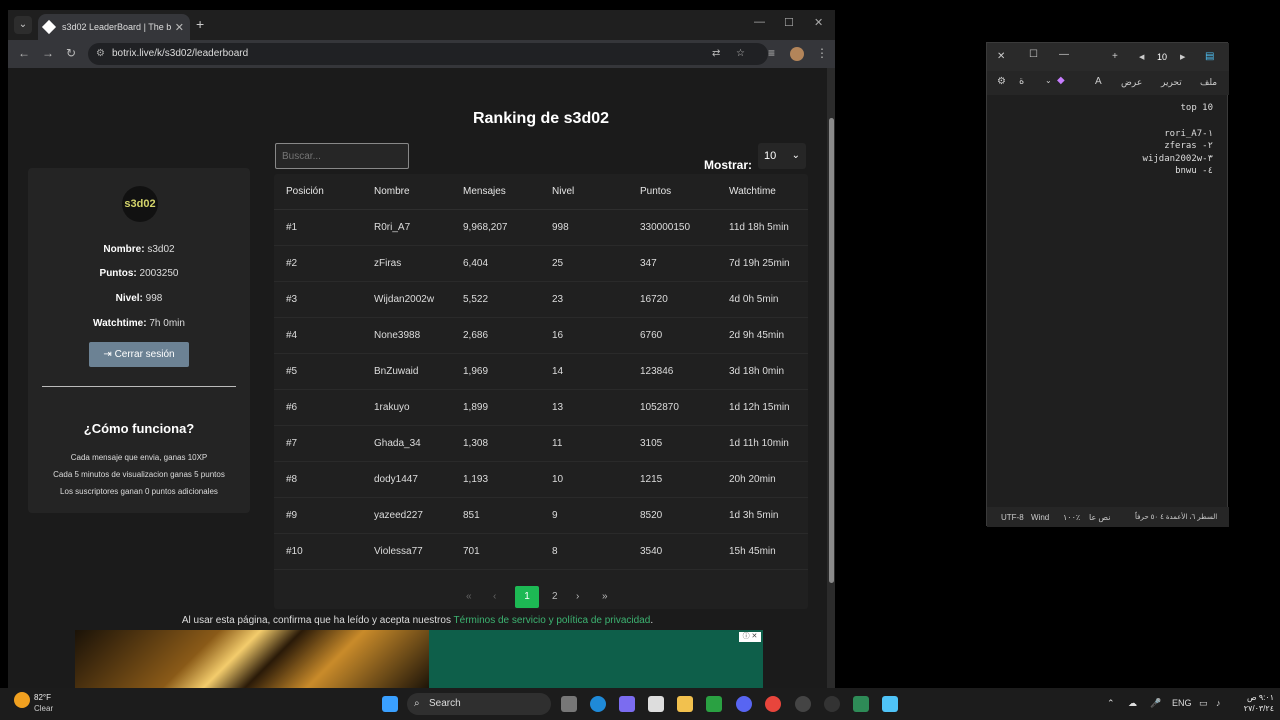 This screenshot has height=720, width=1280. What do you see at coordinates (750, 637) in the screenshot?
I see `ad-close-icon: ⓘ ✕` at bounding box center [750, 637].